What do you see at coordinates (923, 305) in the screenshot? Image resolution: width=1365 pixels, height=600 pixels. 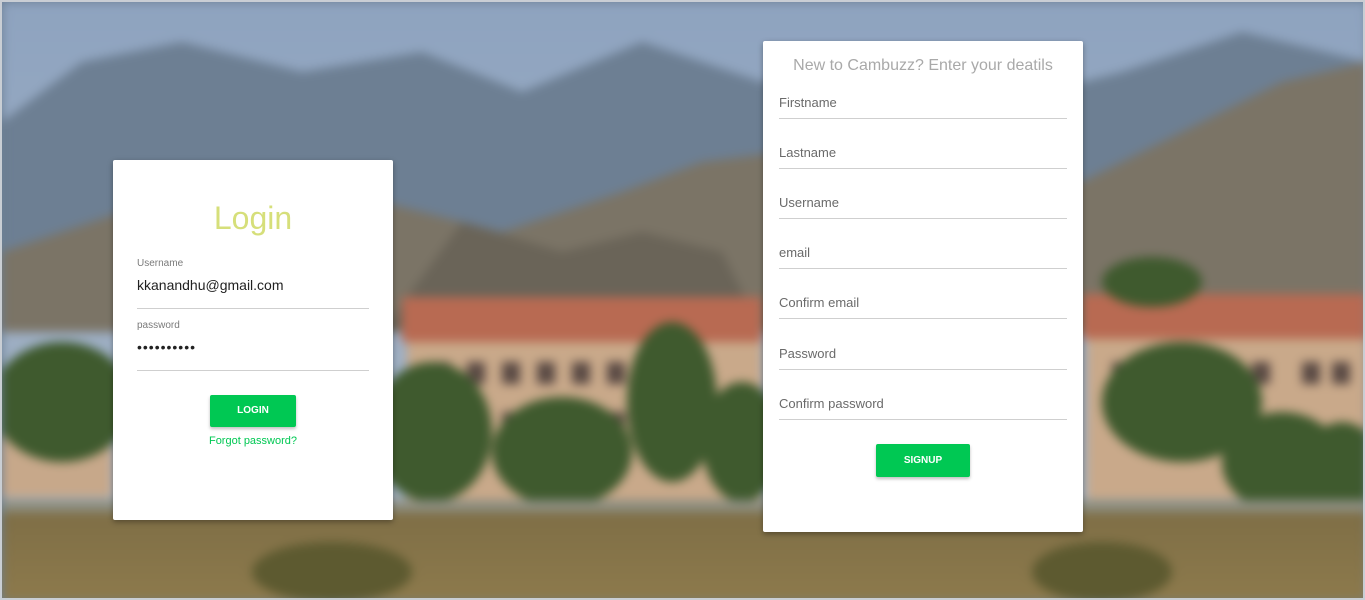 I see `confirm-email-input: Confirm email` at bounding box center [923, 305].